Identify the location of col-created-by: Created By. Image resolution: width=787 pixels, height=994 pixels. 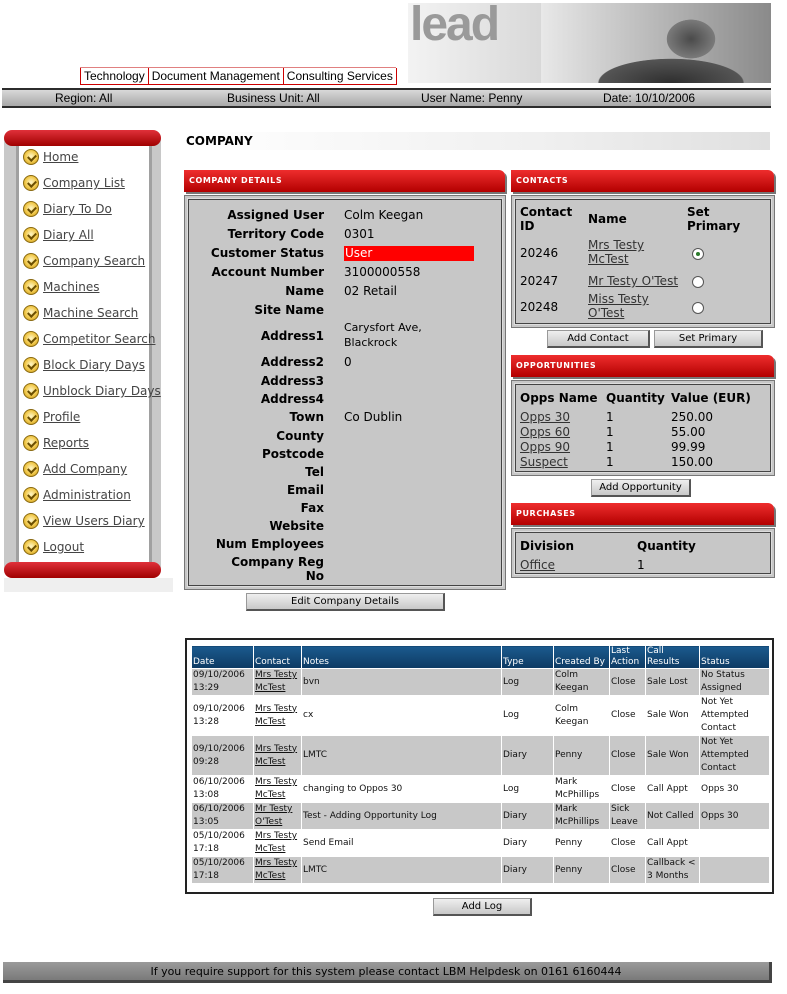
(581, 657).